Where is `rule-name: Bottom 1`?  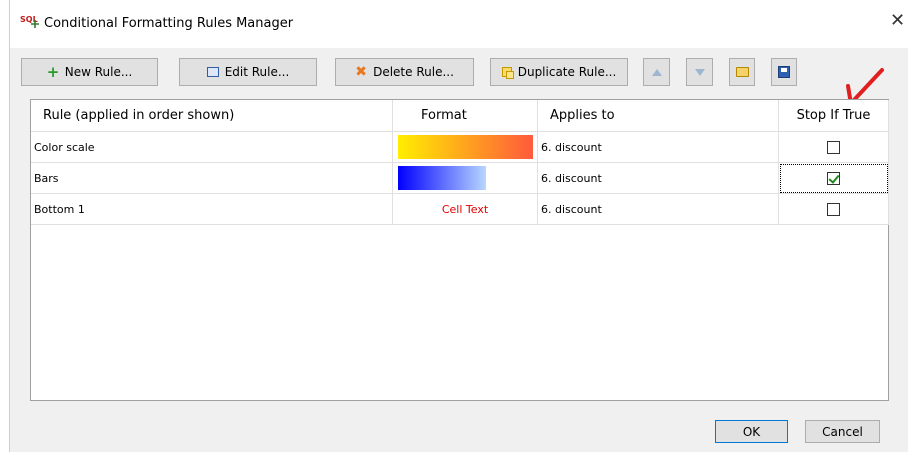
rule-name: Bottom 1 is located at coordinates (59, 209).